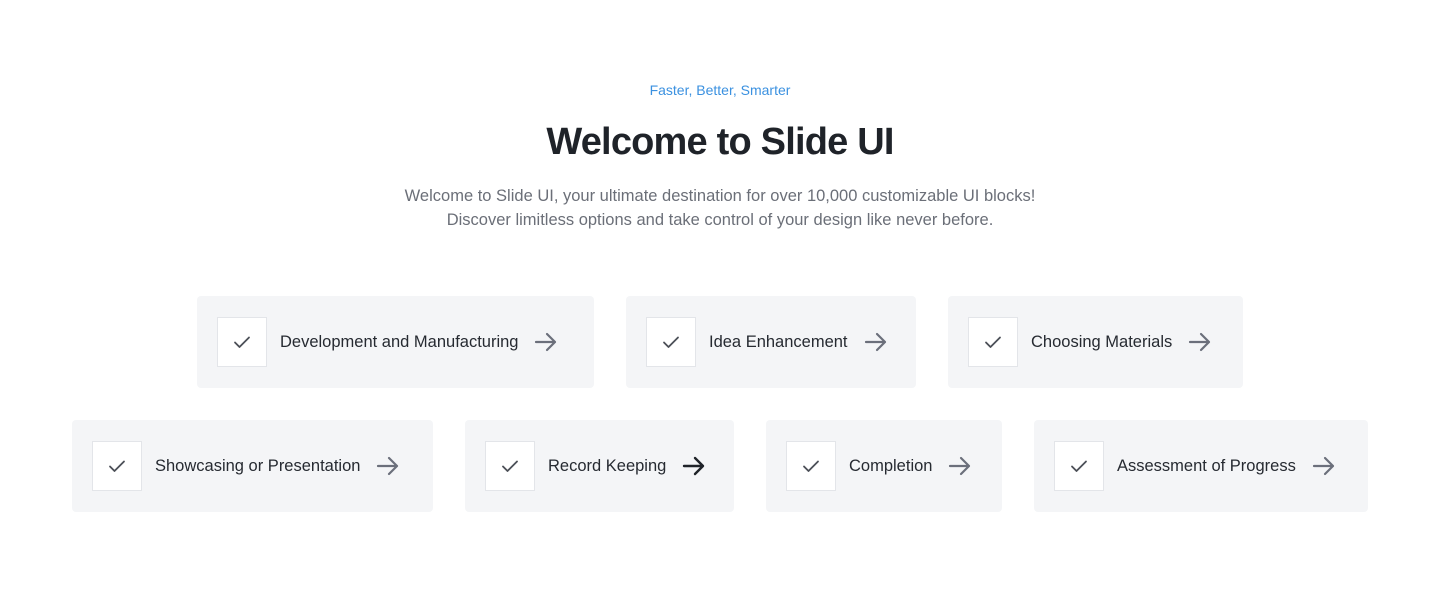  Describe the element at coordinates (778, 341) in the screenshot. I see `feature-label: Idea Enhancement` at that location.